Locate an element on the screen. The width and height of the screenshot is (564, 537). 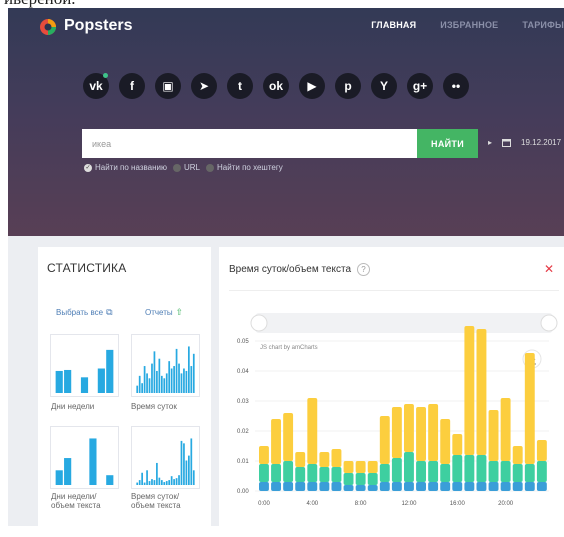
odnoklassniki-icon: ok is located at coordinates (276, 86).